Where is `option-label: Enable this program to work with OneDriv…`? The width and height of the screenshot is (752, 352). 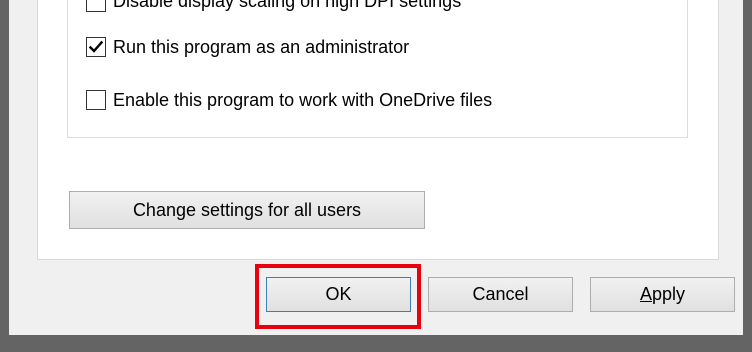
option-label: Enable this program to work with OneDriv… is located at coordinates (303, 100).